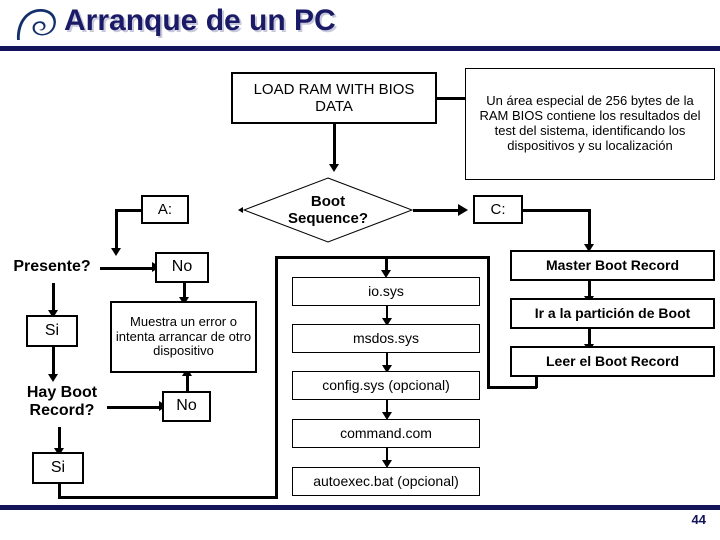 Image resolution: width=720 pixels, height=540 pixels. Describe the element at coordinates (52, 266) in the screenshot. I see `label-presente: Presente?` at that location.